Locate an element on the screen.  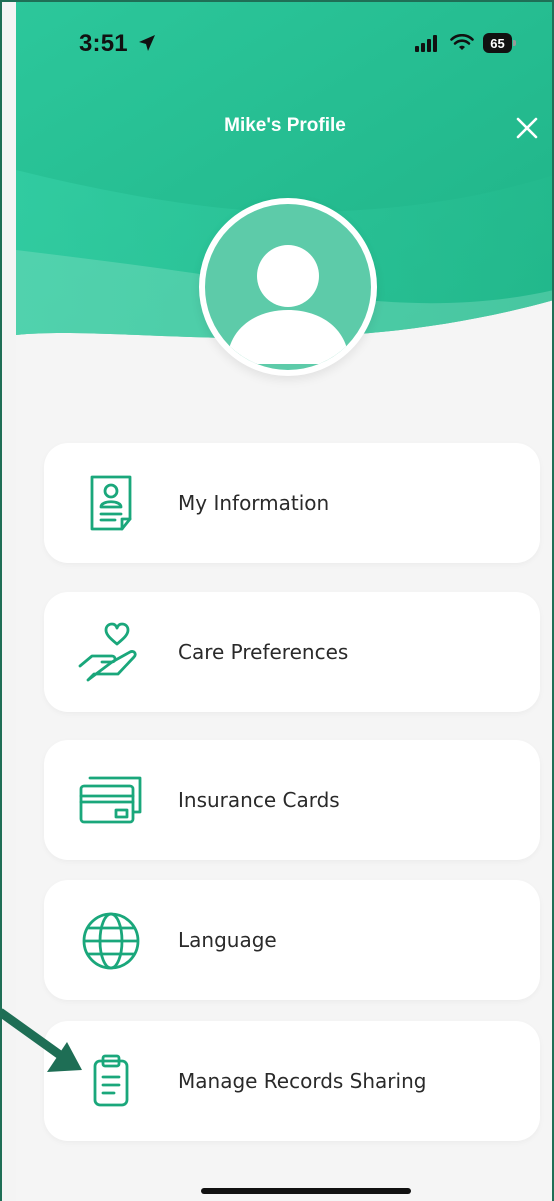
home-indicator is located at coordinates (306, 1191).